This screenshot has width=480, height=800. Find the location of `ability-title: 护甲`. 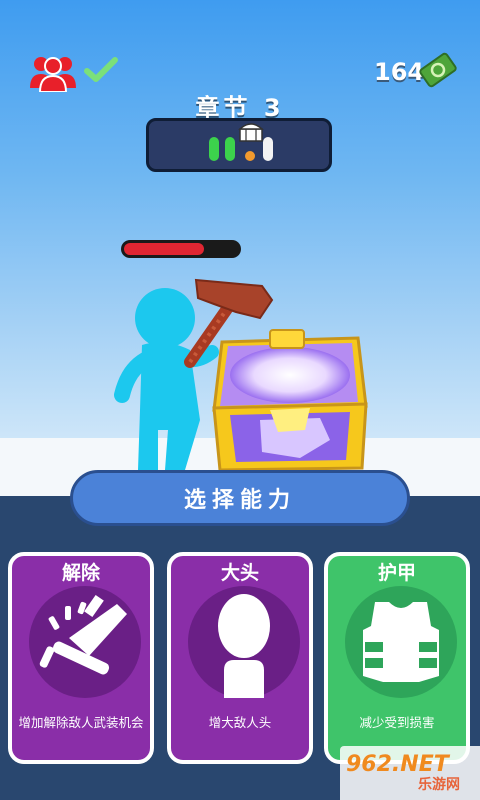

ability-title: 护甲 is located at coordinates (396, 573).